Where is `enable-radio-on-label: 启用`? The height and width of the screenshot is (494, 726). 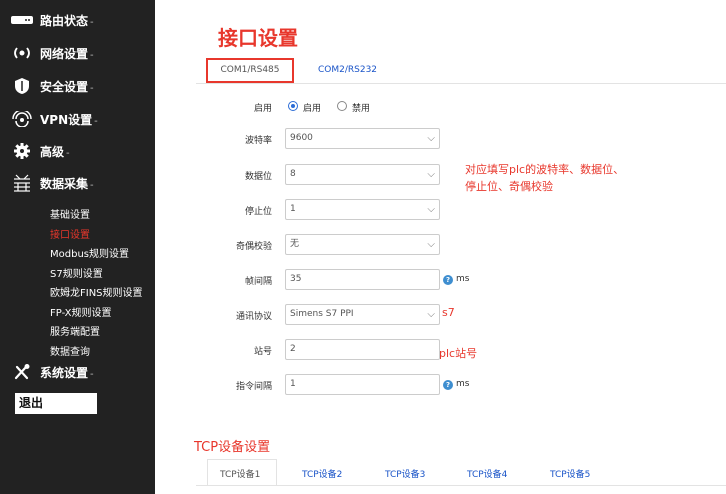
enable-radio-on-label: 启用 is located at coordinates (312, 109).